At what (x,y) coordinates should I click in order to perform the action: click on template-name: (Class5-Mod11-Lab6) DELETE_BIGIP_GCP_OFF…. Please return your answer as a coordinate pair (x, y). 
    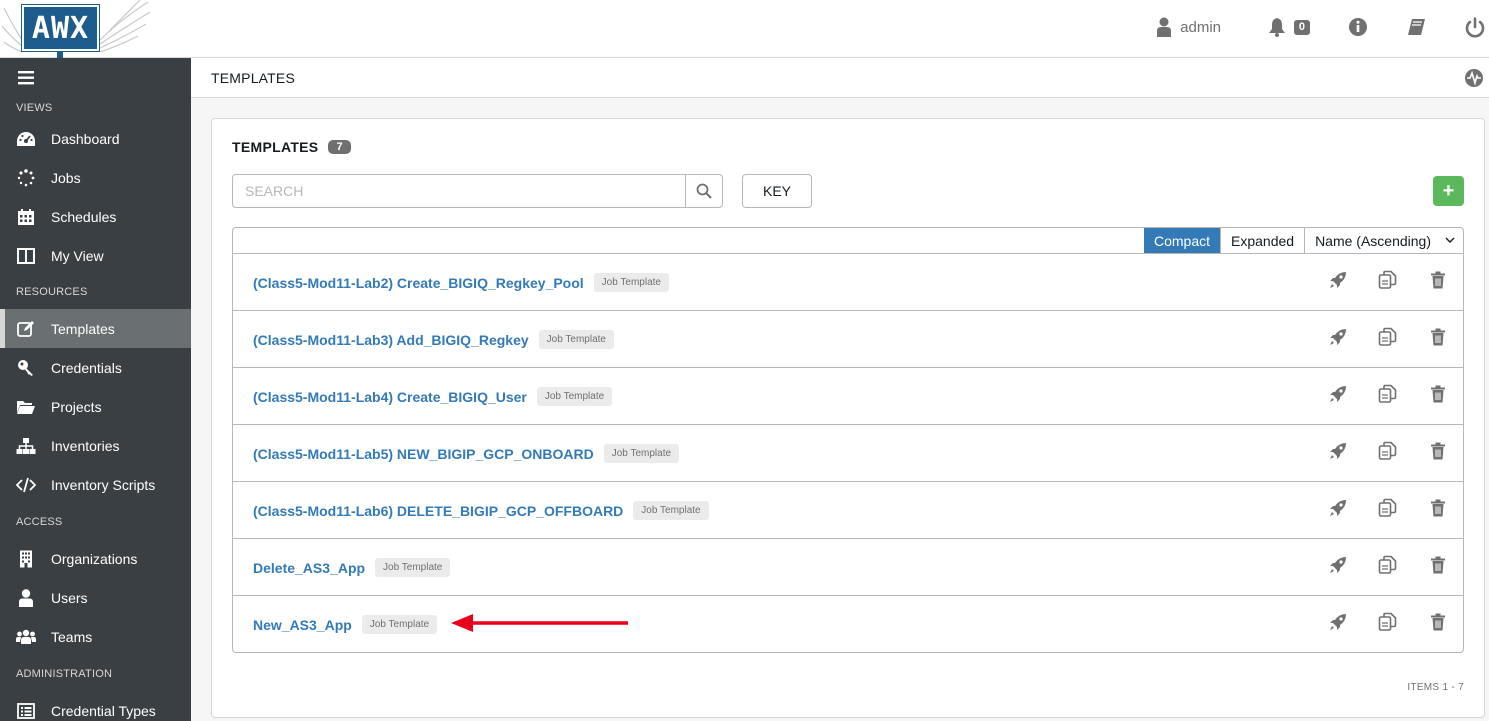
    Looking at the image, I should click on (438, 511).